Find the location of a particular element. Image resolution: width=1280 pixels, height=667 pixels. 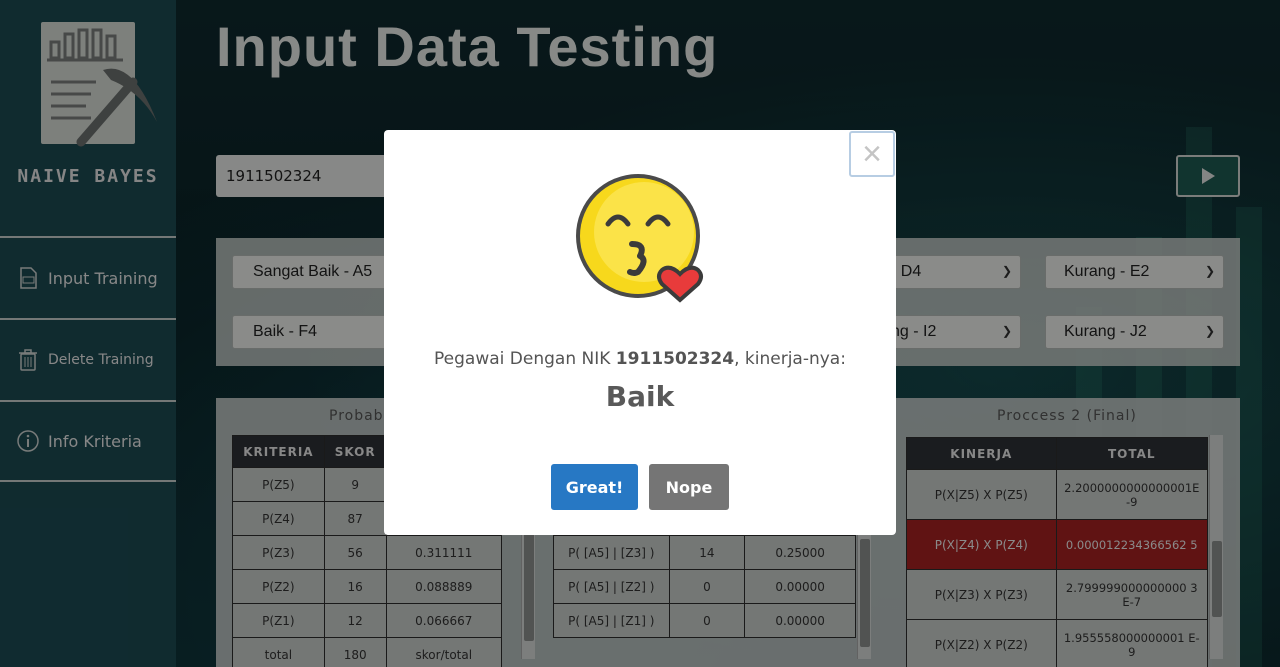

kissing-face-heart-icon is located at coordinates (639, 238).